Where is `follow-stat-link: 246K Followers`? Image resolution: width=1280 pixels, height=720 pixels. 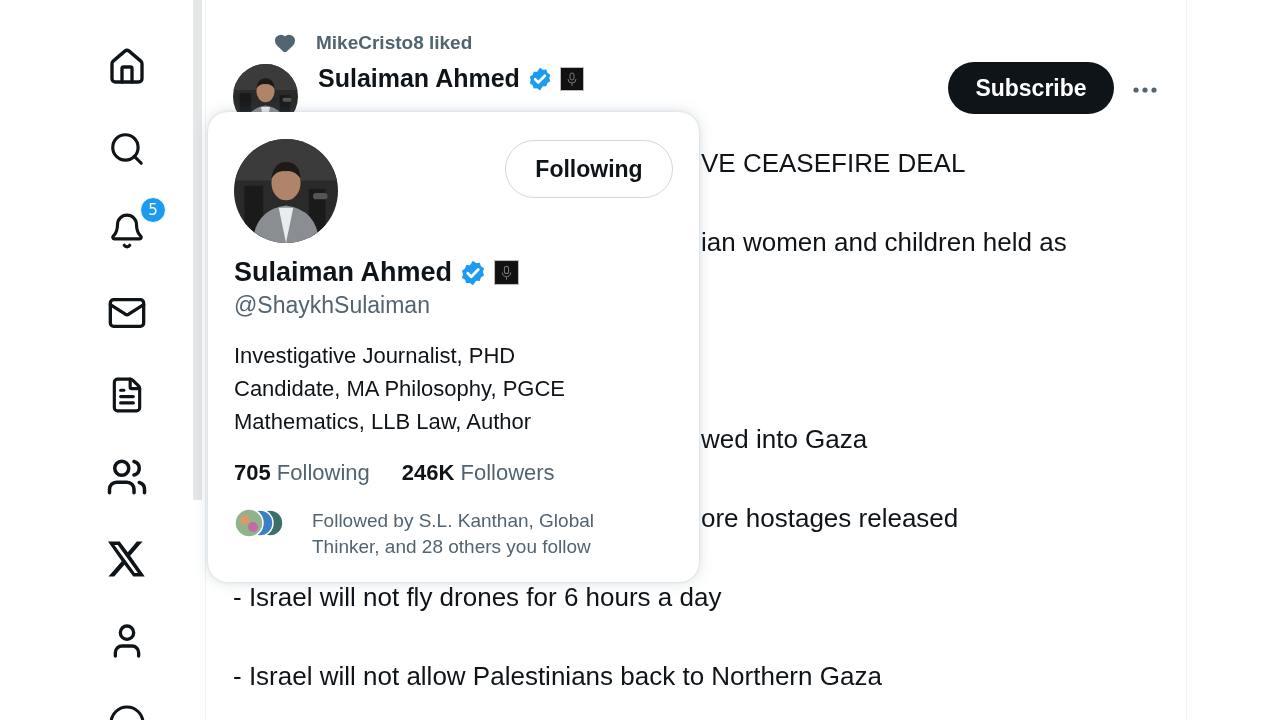 follow-stat-link: 246K Followers is located at coordinates (478, 473).